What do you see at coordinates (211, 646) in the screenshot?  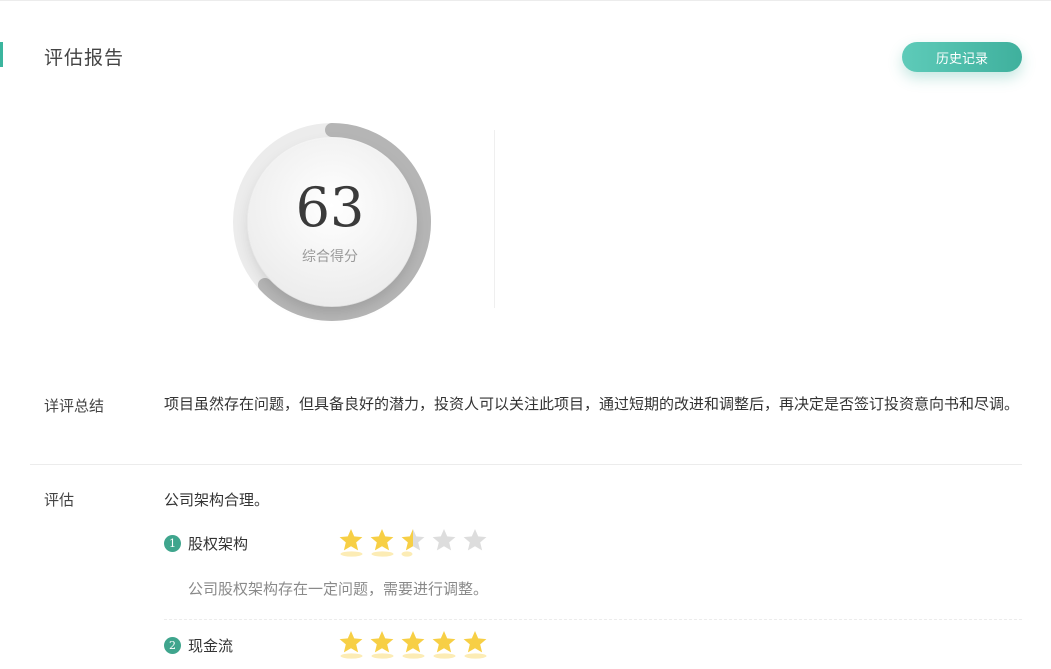 I see `item-name: 现金流` at bounding box center [211, 646].